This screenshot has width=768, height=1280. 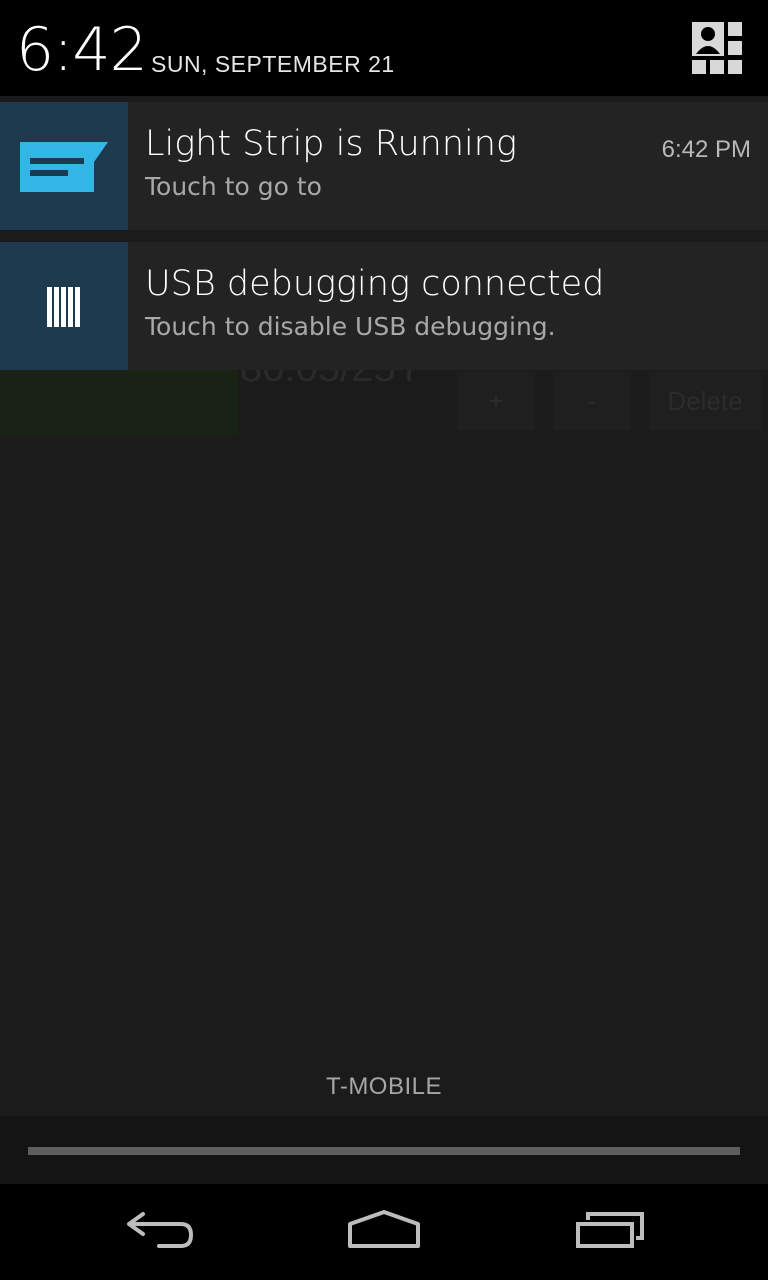 What do you see at coordinates (350, 326) in the screenshot?
I see `notification-text: Touch to disable USB debugging.` at bounding box center [350, 326].